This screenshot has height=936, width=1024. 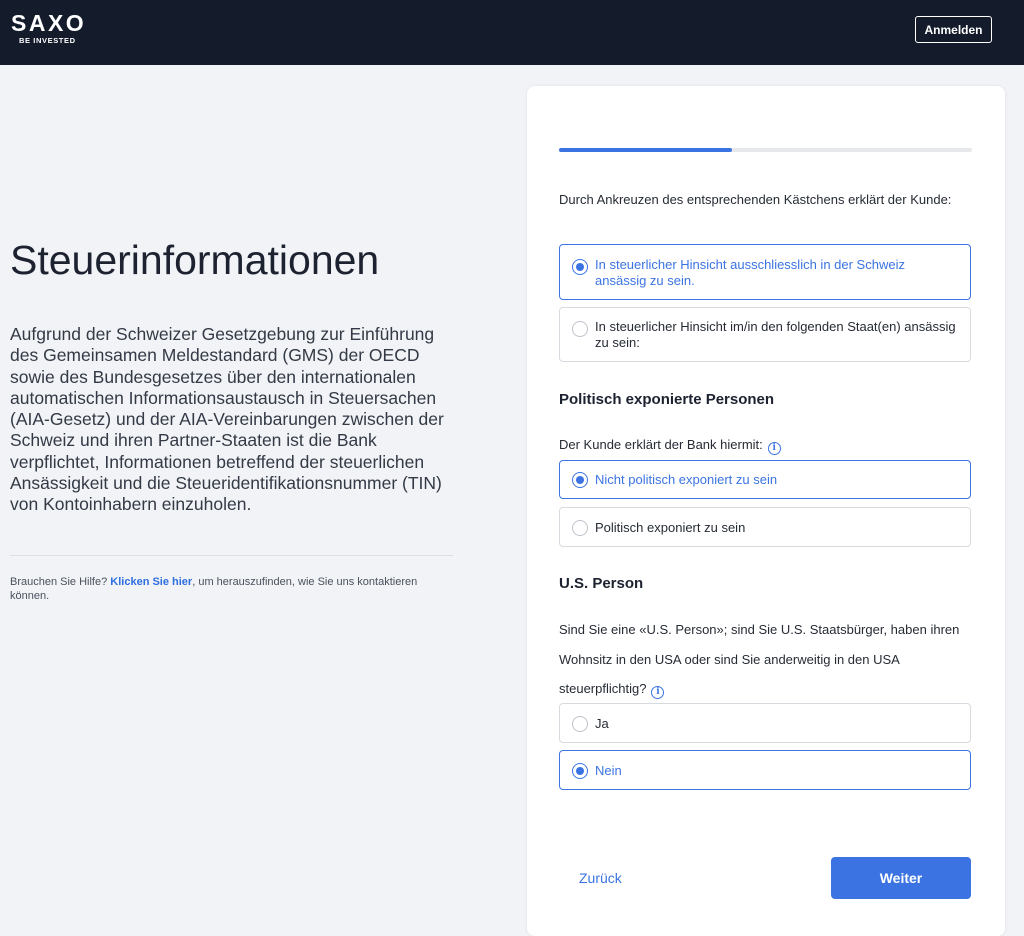 What do you see at coordinates (686, 479) in the screenshot?
I see `option-label: Nicht politisch exponiert zu sein` at bounding box center [686, 479].